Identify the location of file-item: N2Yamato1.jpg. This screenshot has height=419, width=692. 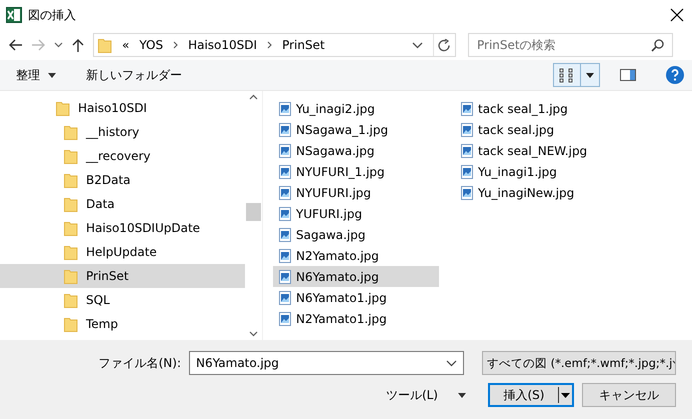
(356, 318).